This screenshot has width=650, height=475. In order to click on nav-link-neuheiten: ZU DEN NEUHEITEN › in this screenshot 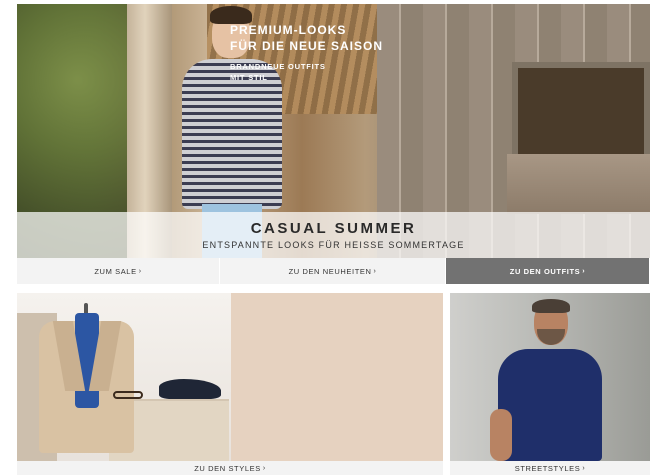, I will do `click(333, 271)`.